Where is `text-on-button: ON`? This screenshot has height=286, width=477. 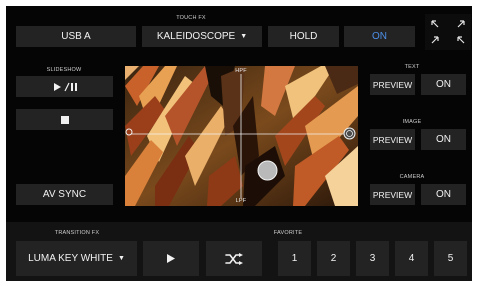 text-on-button: ON is located at coordinates (443, 84).